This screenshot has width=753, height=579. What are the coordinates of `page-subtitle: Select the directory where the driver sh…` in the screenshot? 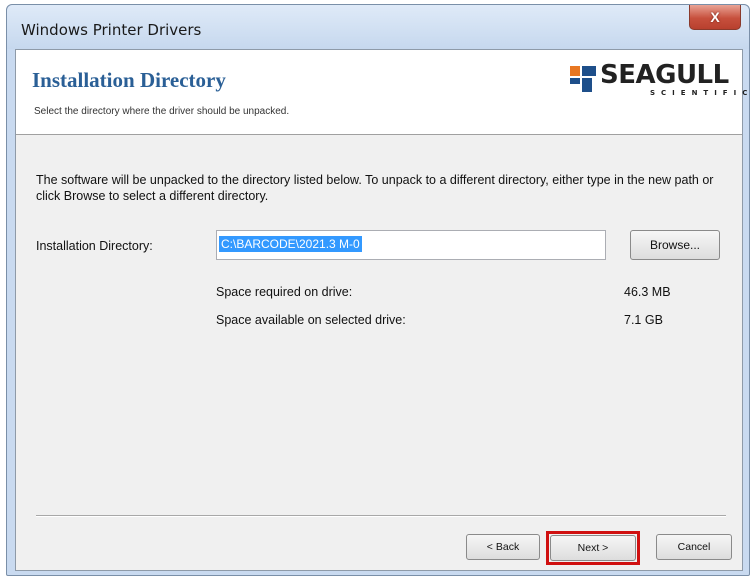 It's located at (162, 111).